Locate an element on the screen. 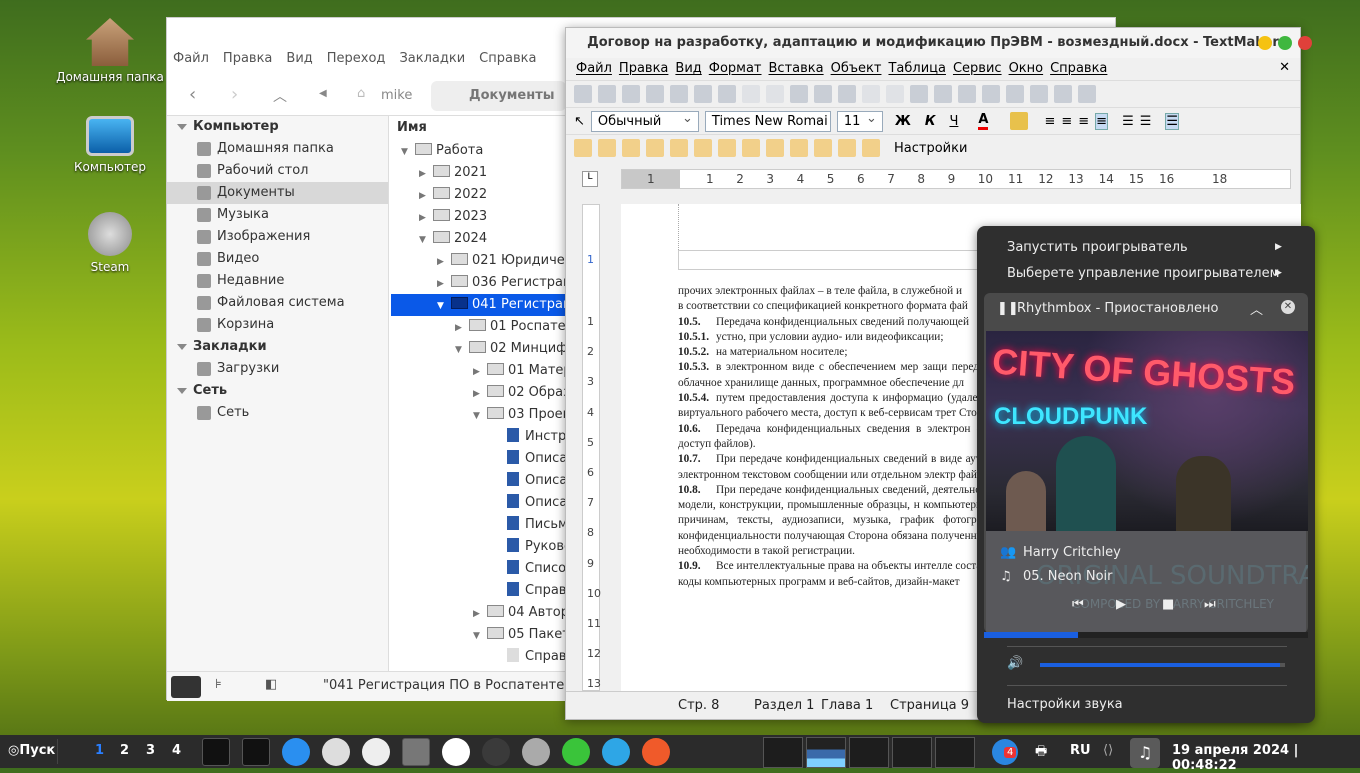 The width and height of the screenshot is (1360, 773). numbering-icon: ☰ is located at coordinates (1146, 121).